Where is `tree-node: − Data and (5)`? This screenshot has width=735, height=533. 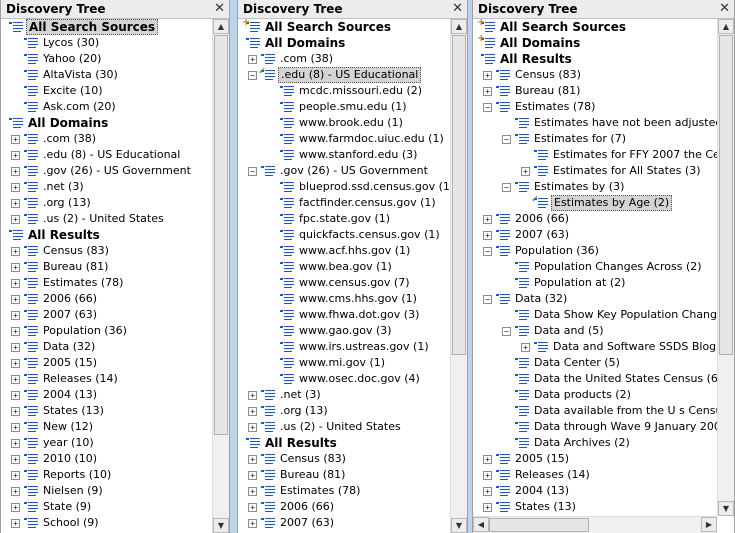 tree-node: − Data and (5) is located at coordinates (595, 331).